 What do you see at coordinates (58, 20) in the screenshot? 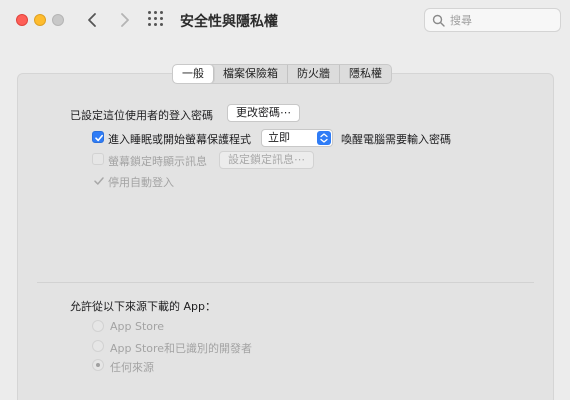
I see `zoom-window-button` at bounding box center [58, 20].